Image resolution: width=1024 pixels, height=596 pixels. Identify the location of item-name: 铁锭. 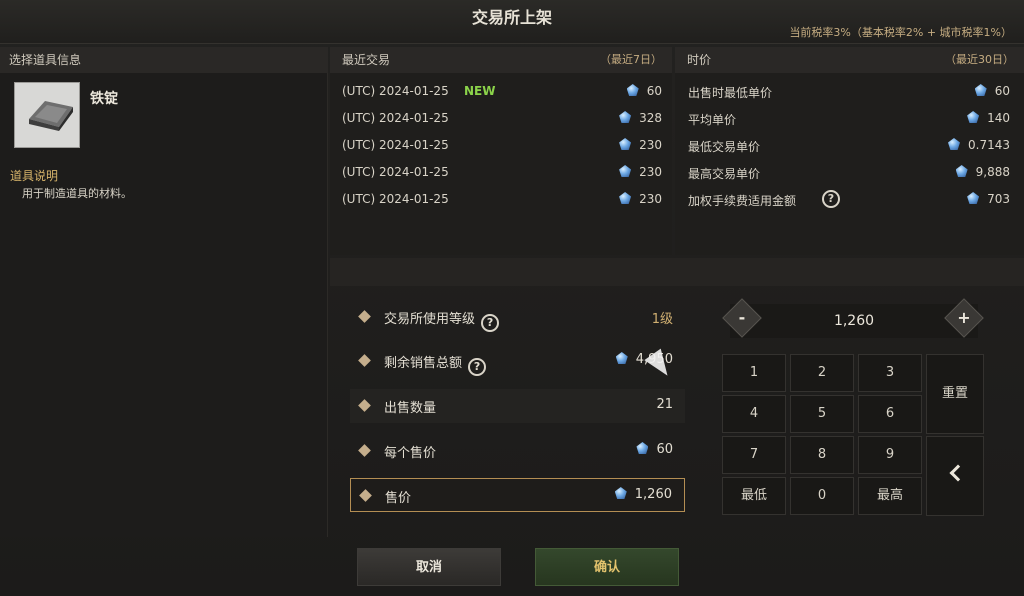
(104, 99).